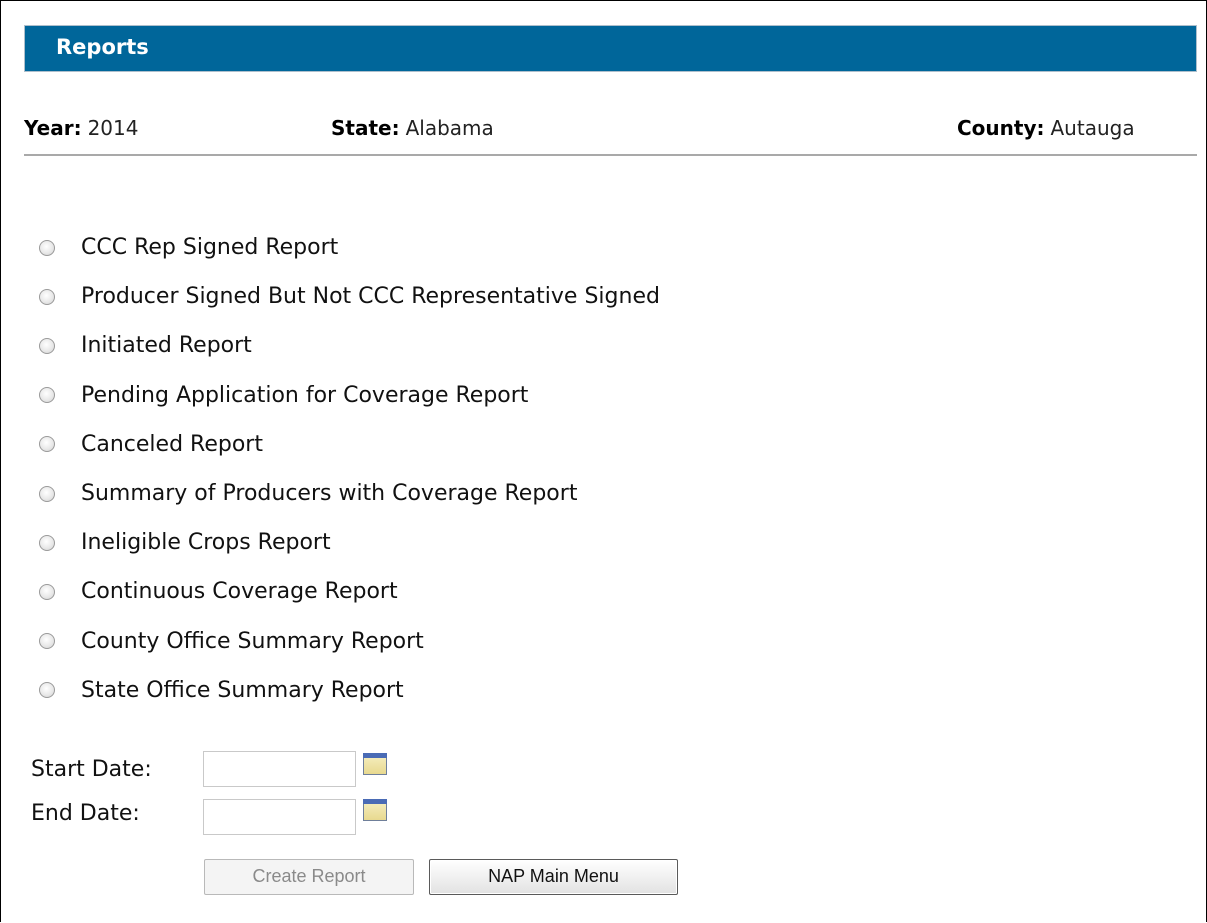 The height and width of the screenshot is (923, 1207). Describe the element at coordinates (610, 48) in the screenshot. I see `page-header: Reports` at that location.